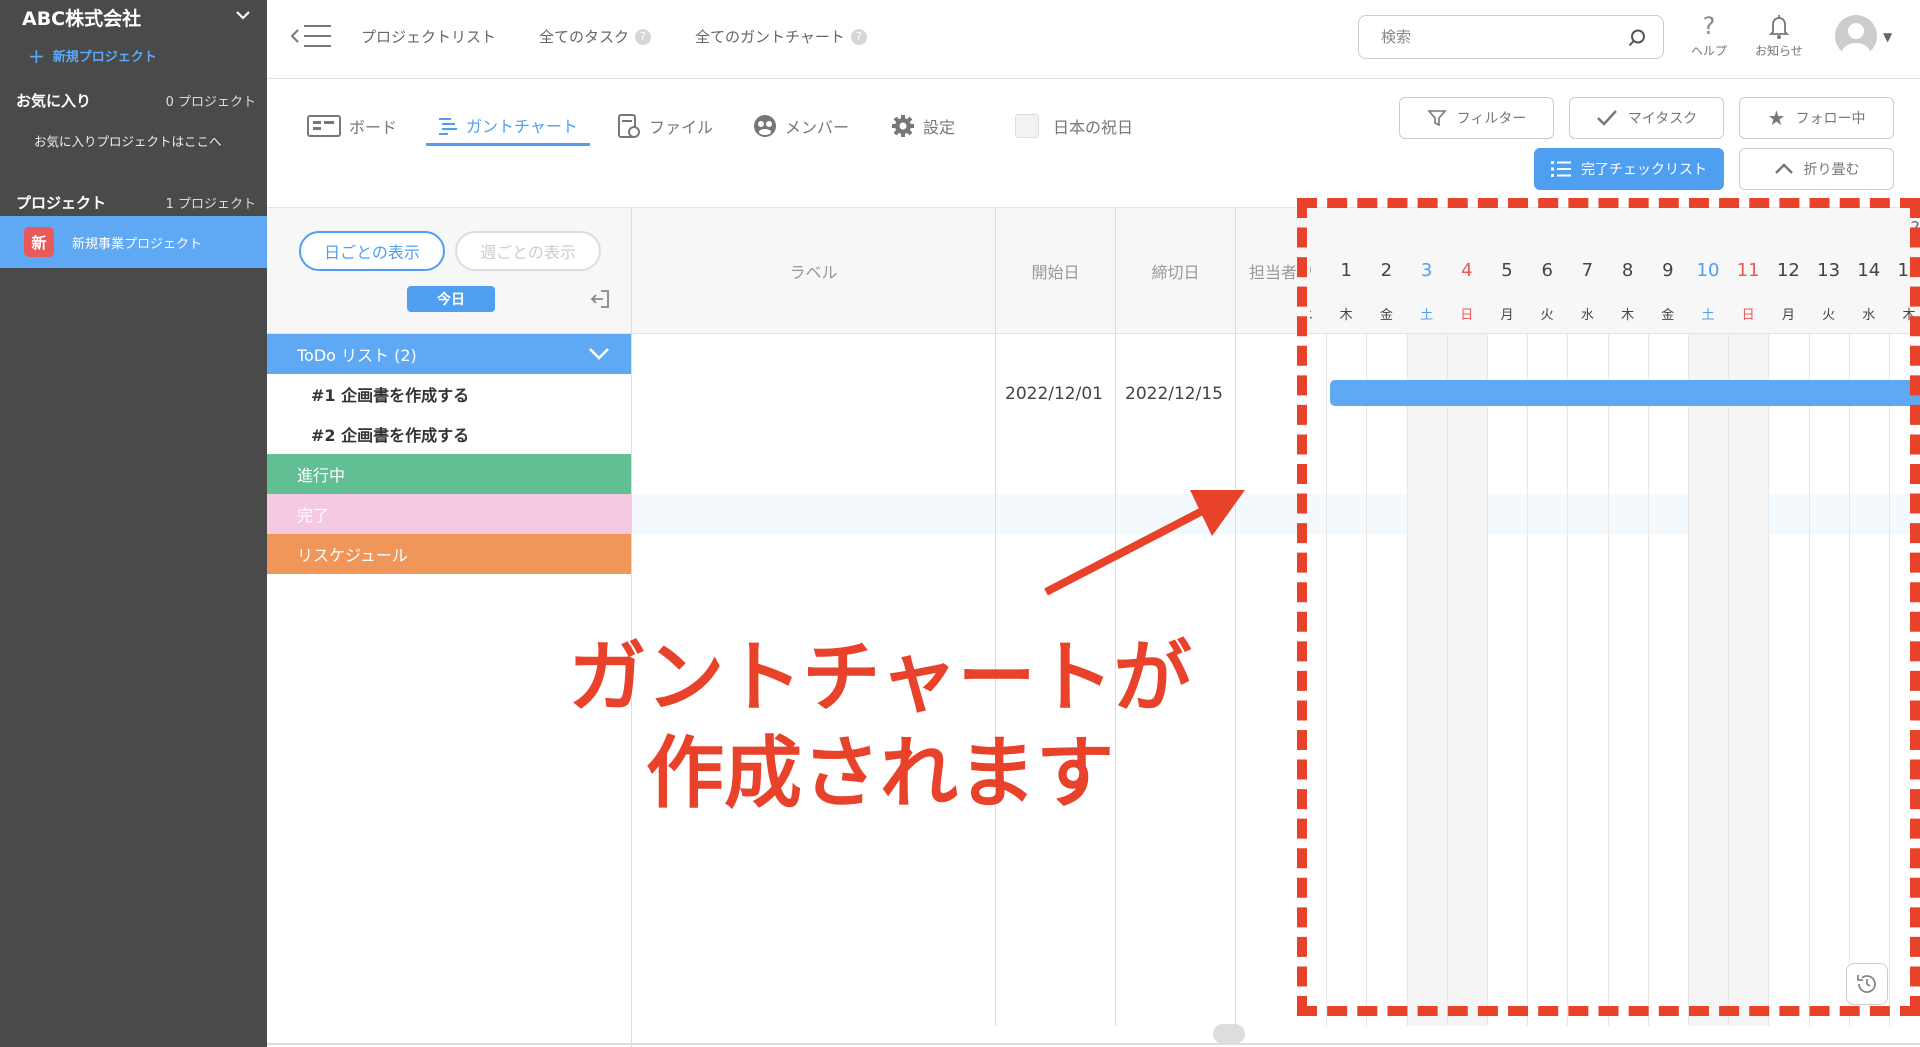  What do you see at coordinates (528, 251) in the screenshot?
I see `weekly-view-button: 週ごとの表示` at bounding box center [528, 251].